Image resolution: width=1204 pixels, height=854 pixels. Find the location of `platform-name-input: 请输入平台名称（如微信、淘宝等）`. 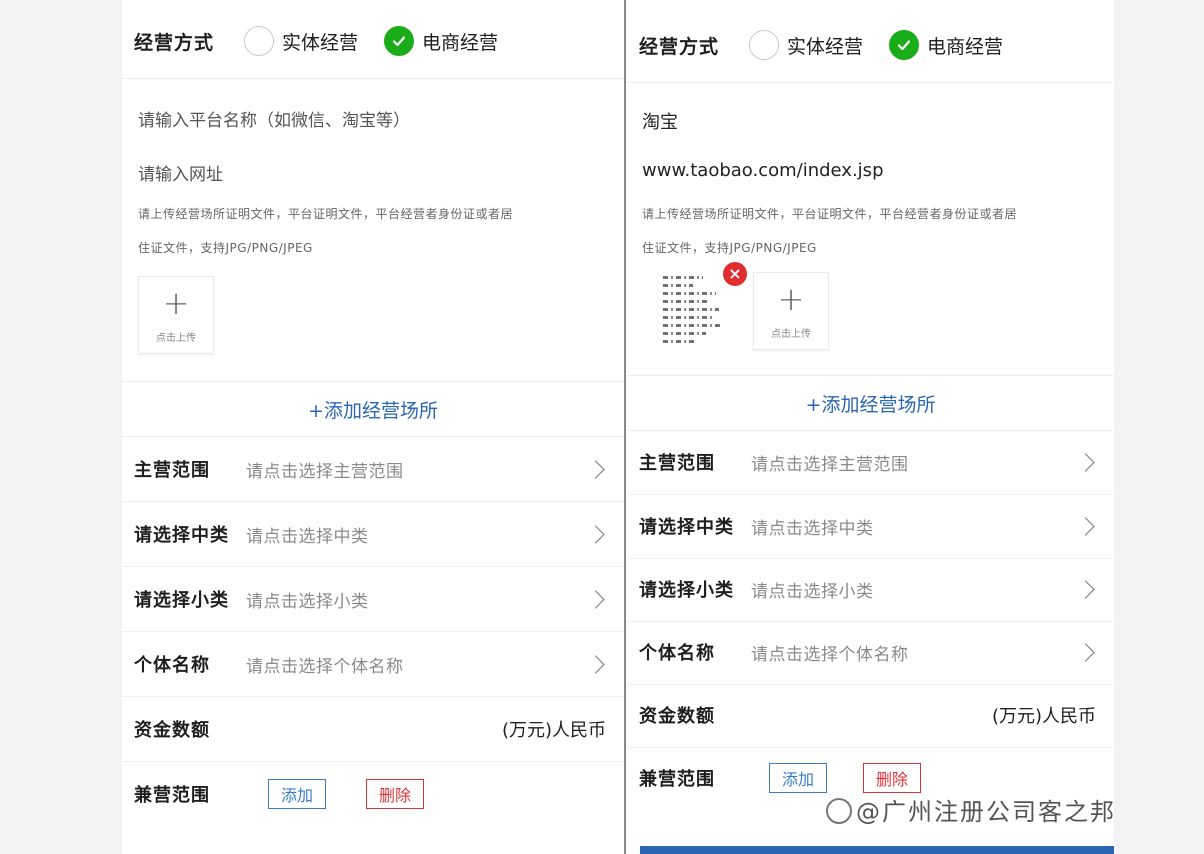

platform-name-input: 请输入平台名称（如微信、淘宝等） is located at coordinates (274, 118).